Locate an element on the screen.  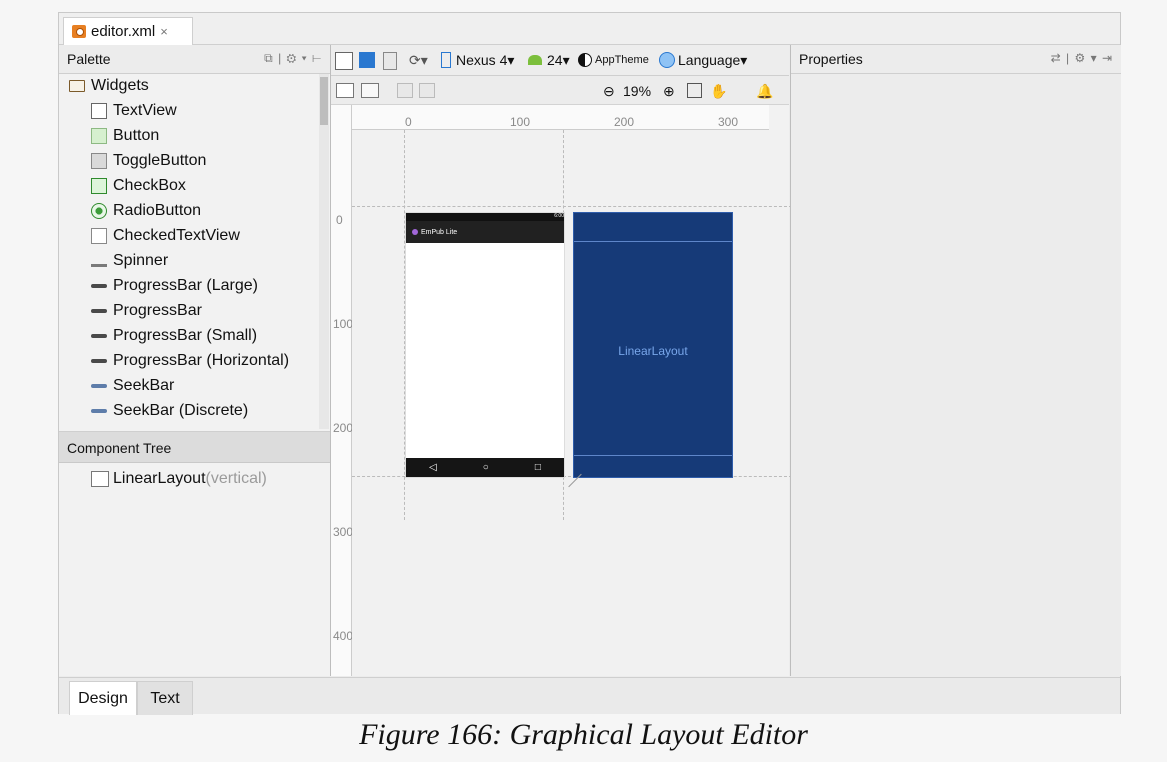
properties-tools: ⇄ | ⚙ ▾ ⇥ is located at coordinates (1082, 58).